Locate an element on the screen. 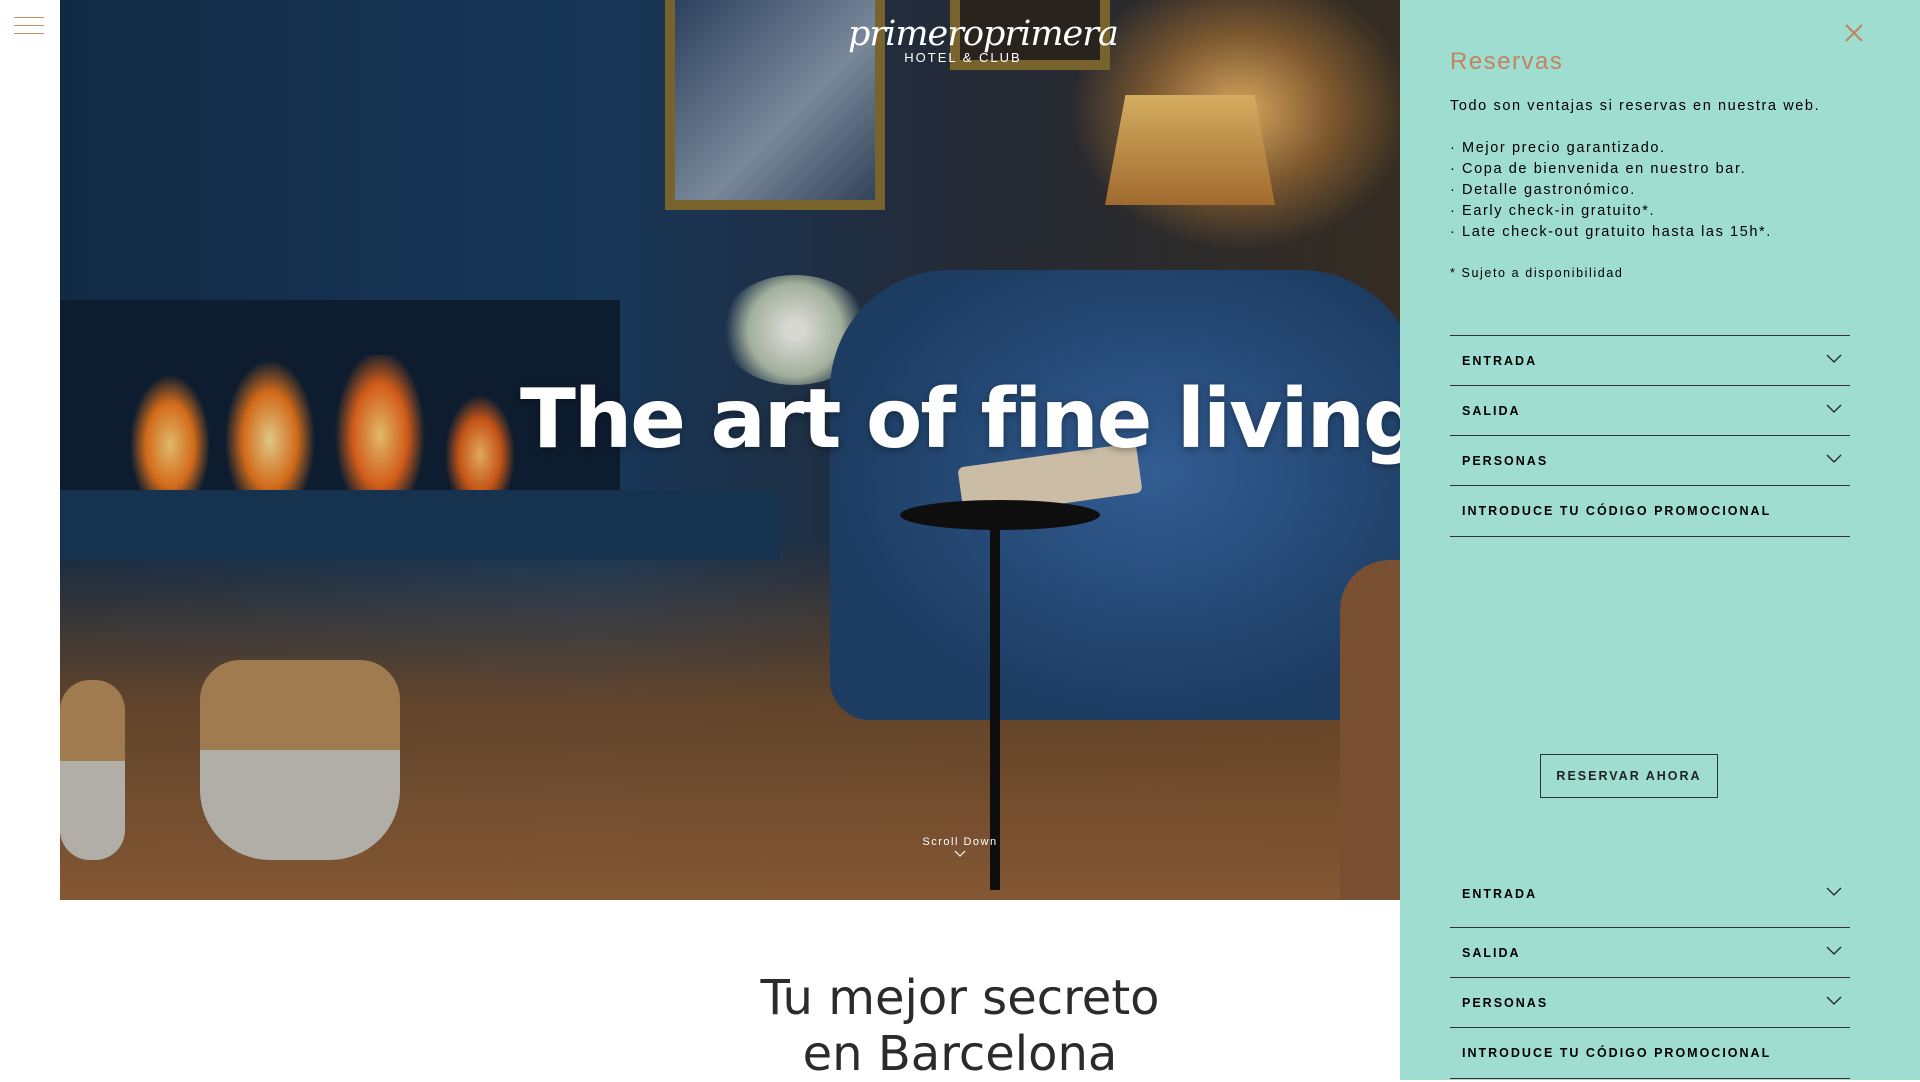 The image size is (1920, 1082). tagline-line: en Barcelona is located at coordinates (960, 1054).